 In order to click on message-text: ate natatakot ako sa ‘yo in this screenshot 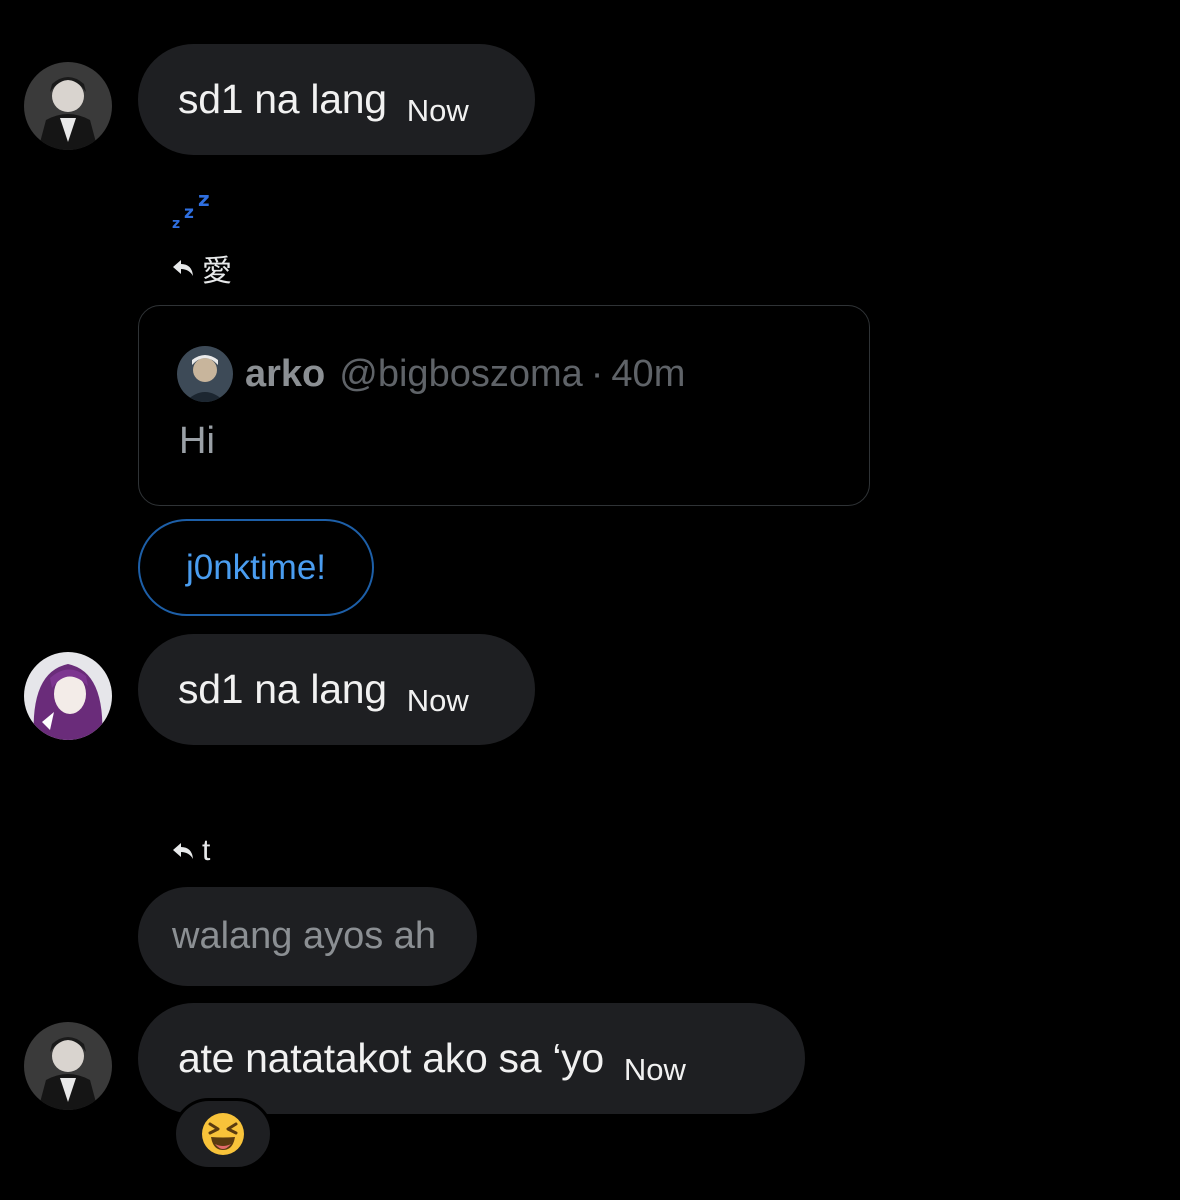, I will do `click(391, 1058)`.